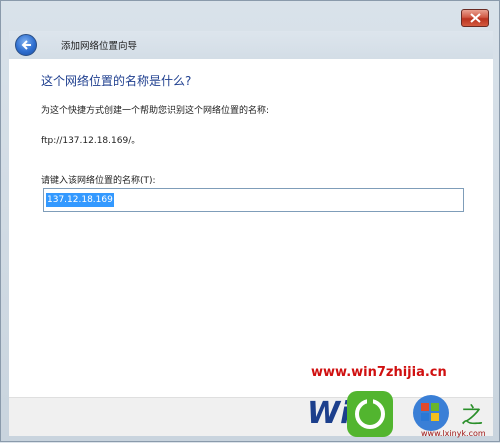 Image resolution: width=500 pixels, height=443 pixels. I want to click on wizard-title: 添加网络位置向导, so click(99, 46).